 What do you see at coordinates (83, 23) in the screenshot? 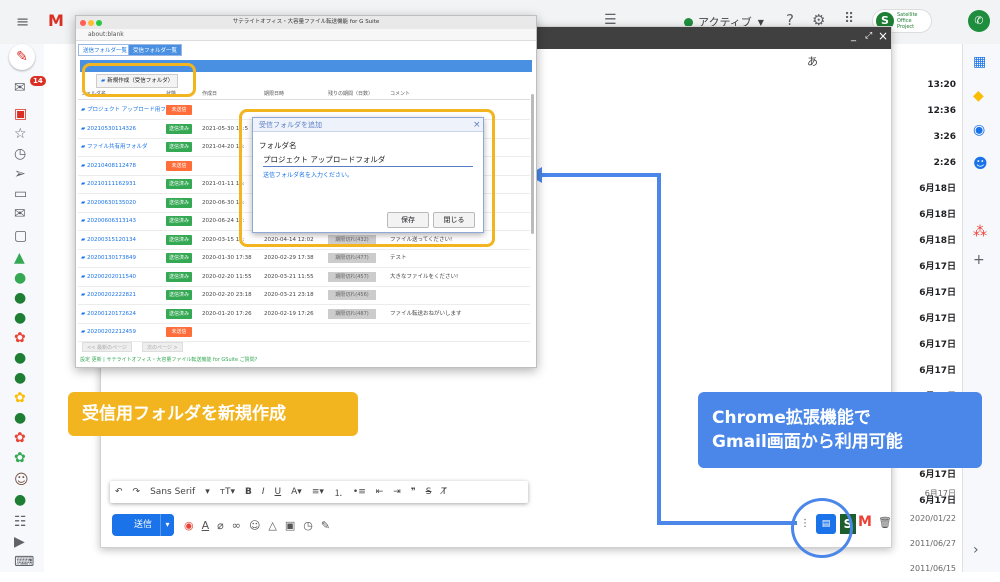
I see `close-dot-icon` at bounding box center [83, 23].